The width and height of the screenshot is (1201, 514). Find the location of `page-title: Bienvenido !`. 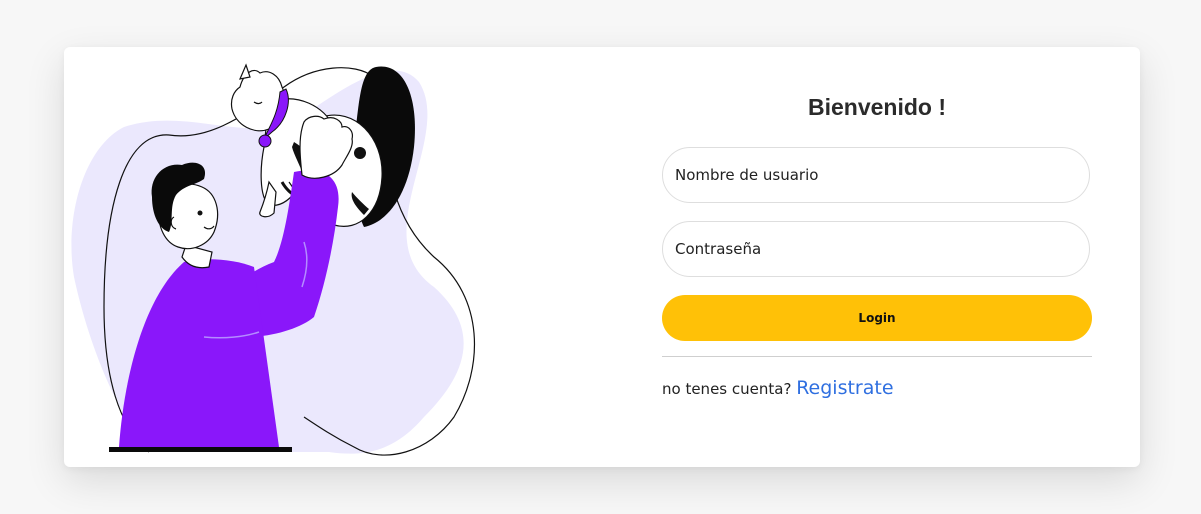

page-title: Bienvenido ! is located at coordinates (876, 107).